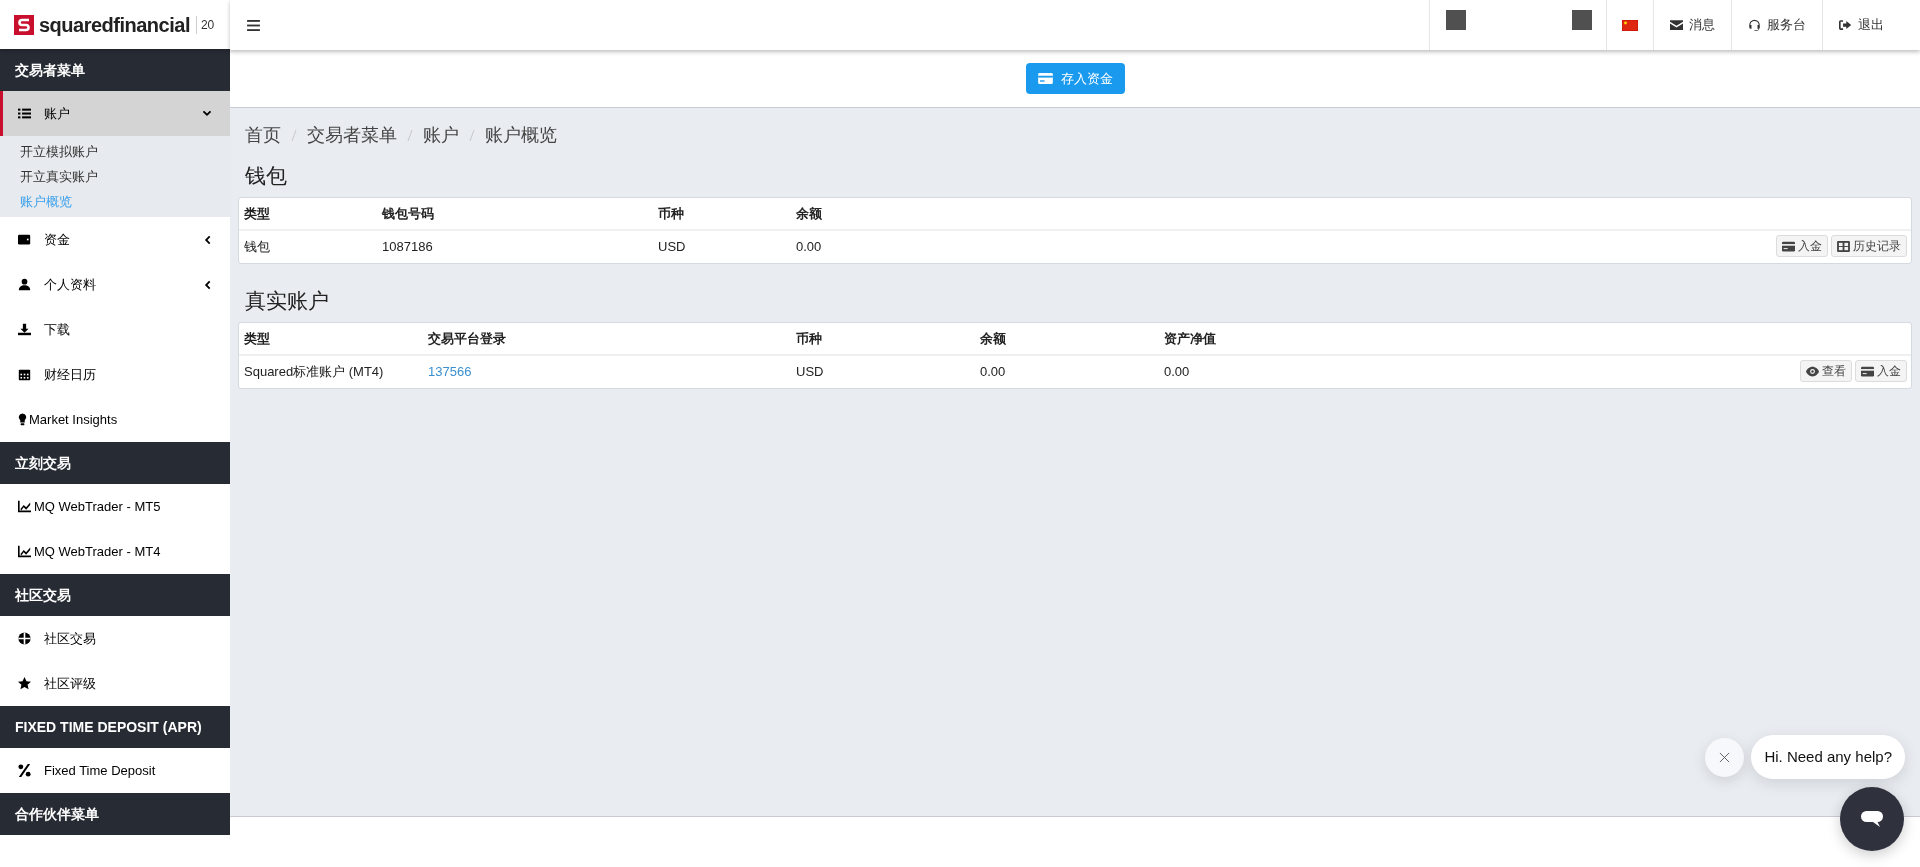 The width and height of the screenshot is (1920, 867). I want to click on sidebar-section-heading: 立刻交易, so click(115, 463).